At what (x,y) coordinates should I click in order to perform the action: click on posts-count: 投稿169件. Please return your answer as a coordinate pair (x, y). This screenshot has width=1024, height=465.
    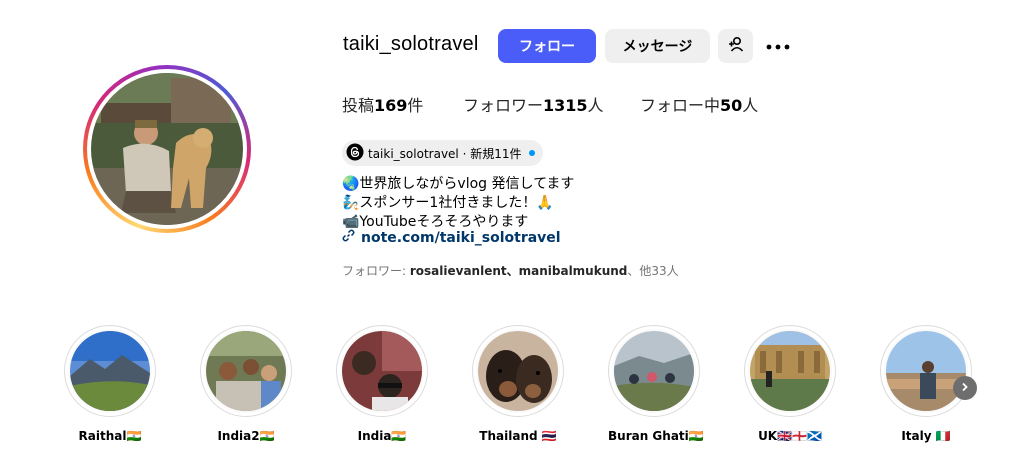
    Looking at the image, I should click on (383, 105).